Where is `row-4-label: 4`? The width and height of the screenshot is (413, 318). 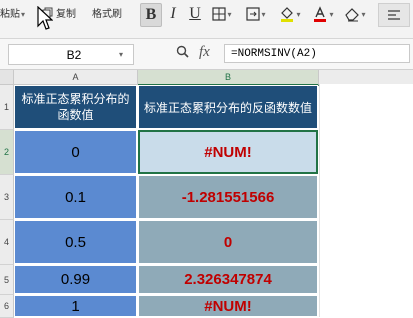 row-4-label: 4 is located at coordinates (6, 242).